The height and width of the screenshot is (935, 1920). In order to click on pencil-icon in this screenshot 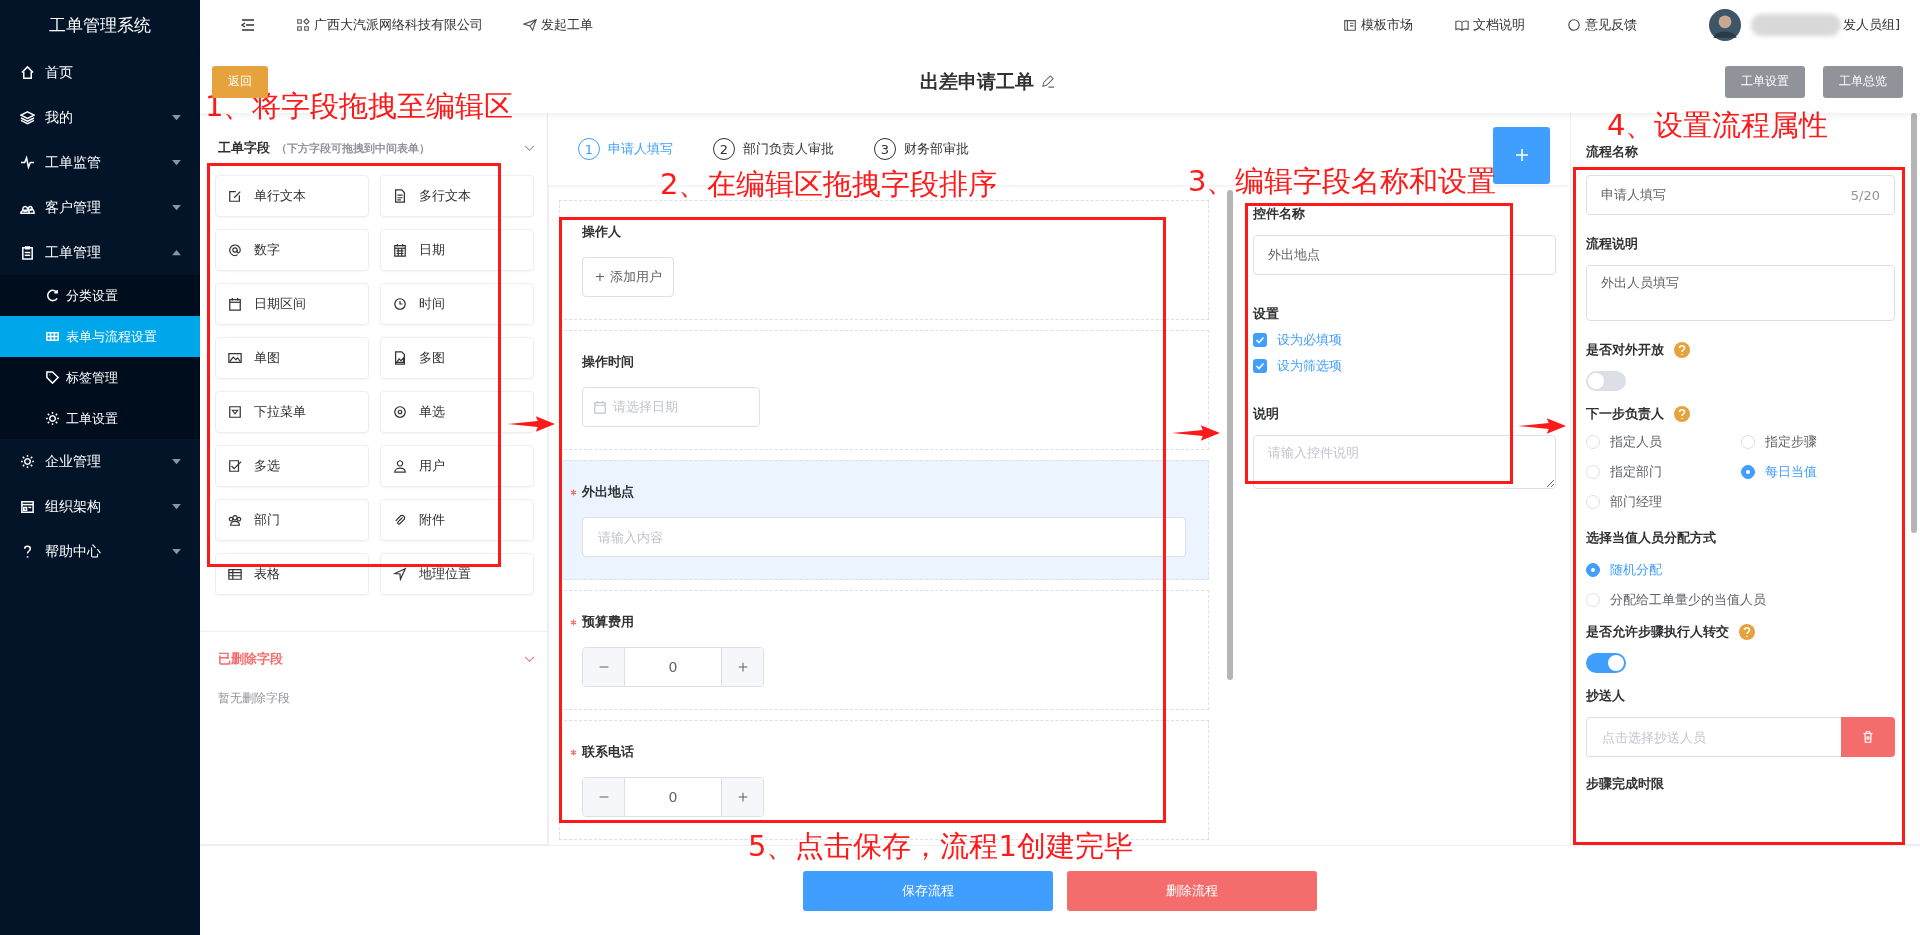, I will do `click(1047, 81)`.